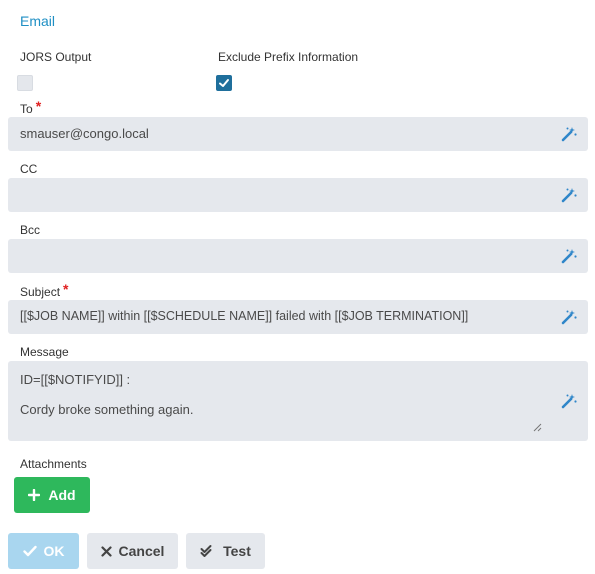 Image resolution: width=595 pixels, height=574 pixels. I want to click on exclude-prefix-checkbox, so click(224, 83).